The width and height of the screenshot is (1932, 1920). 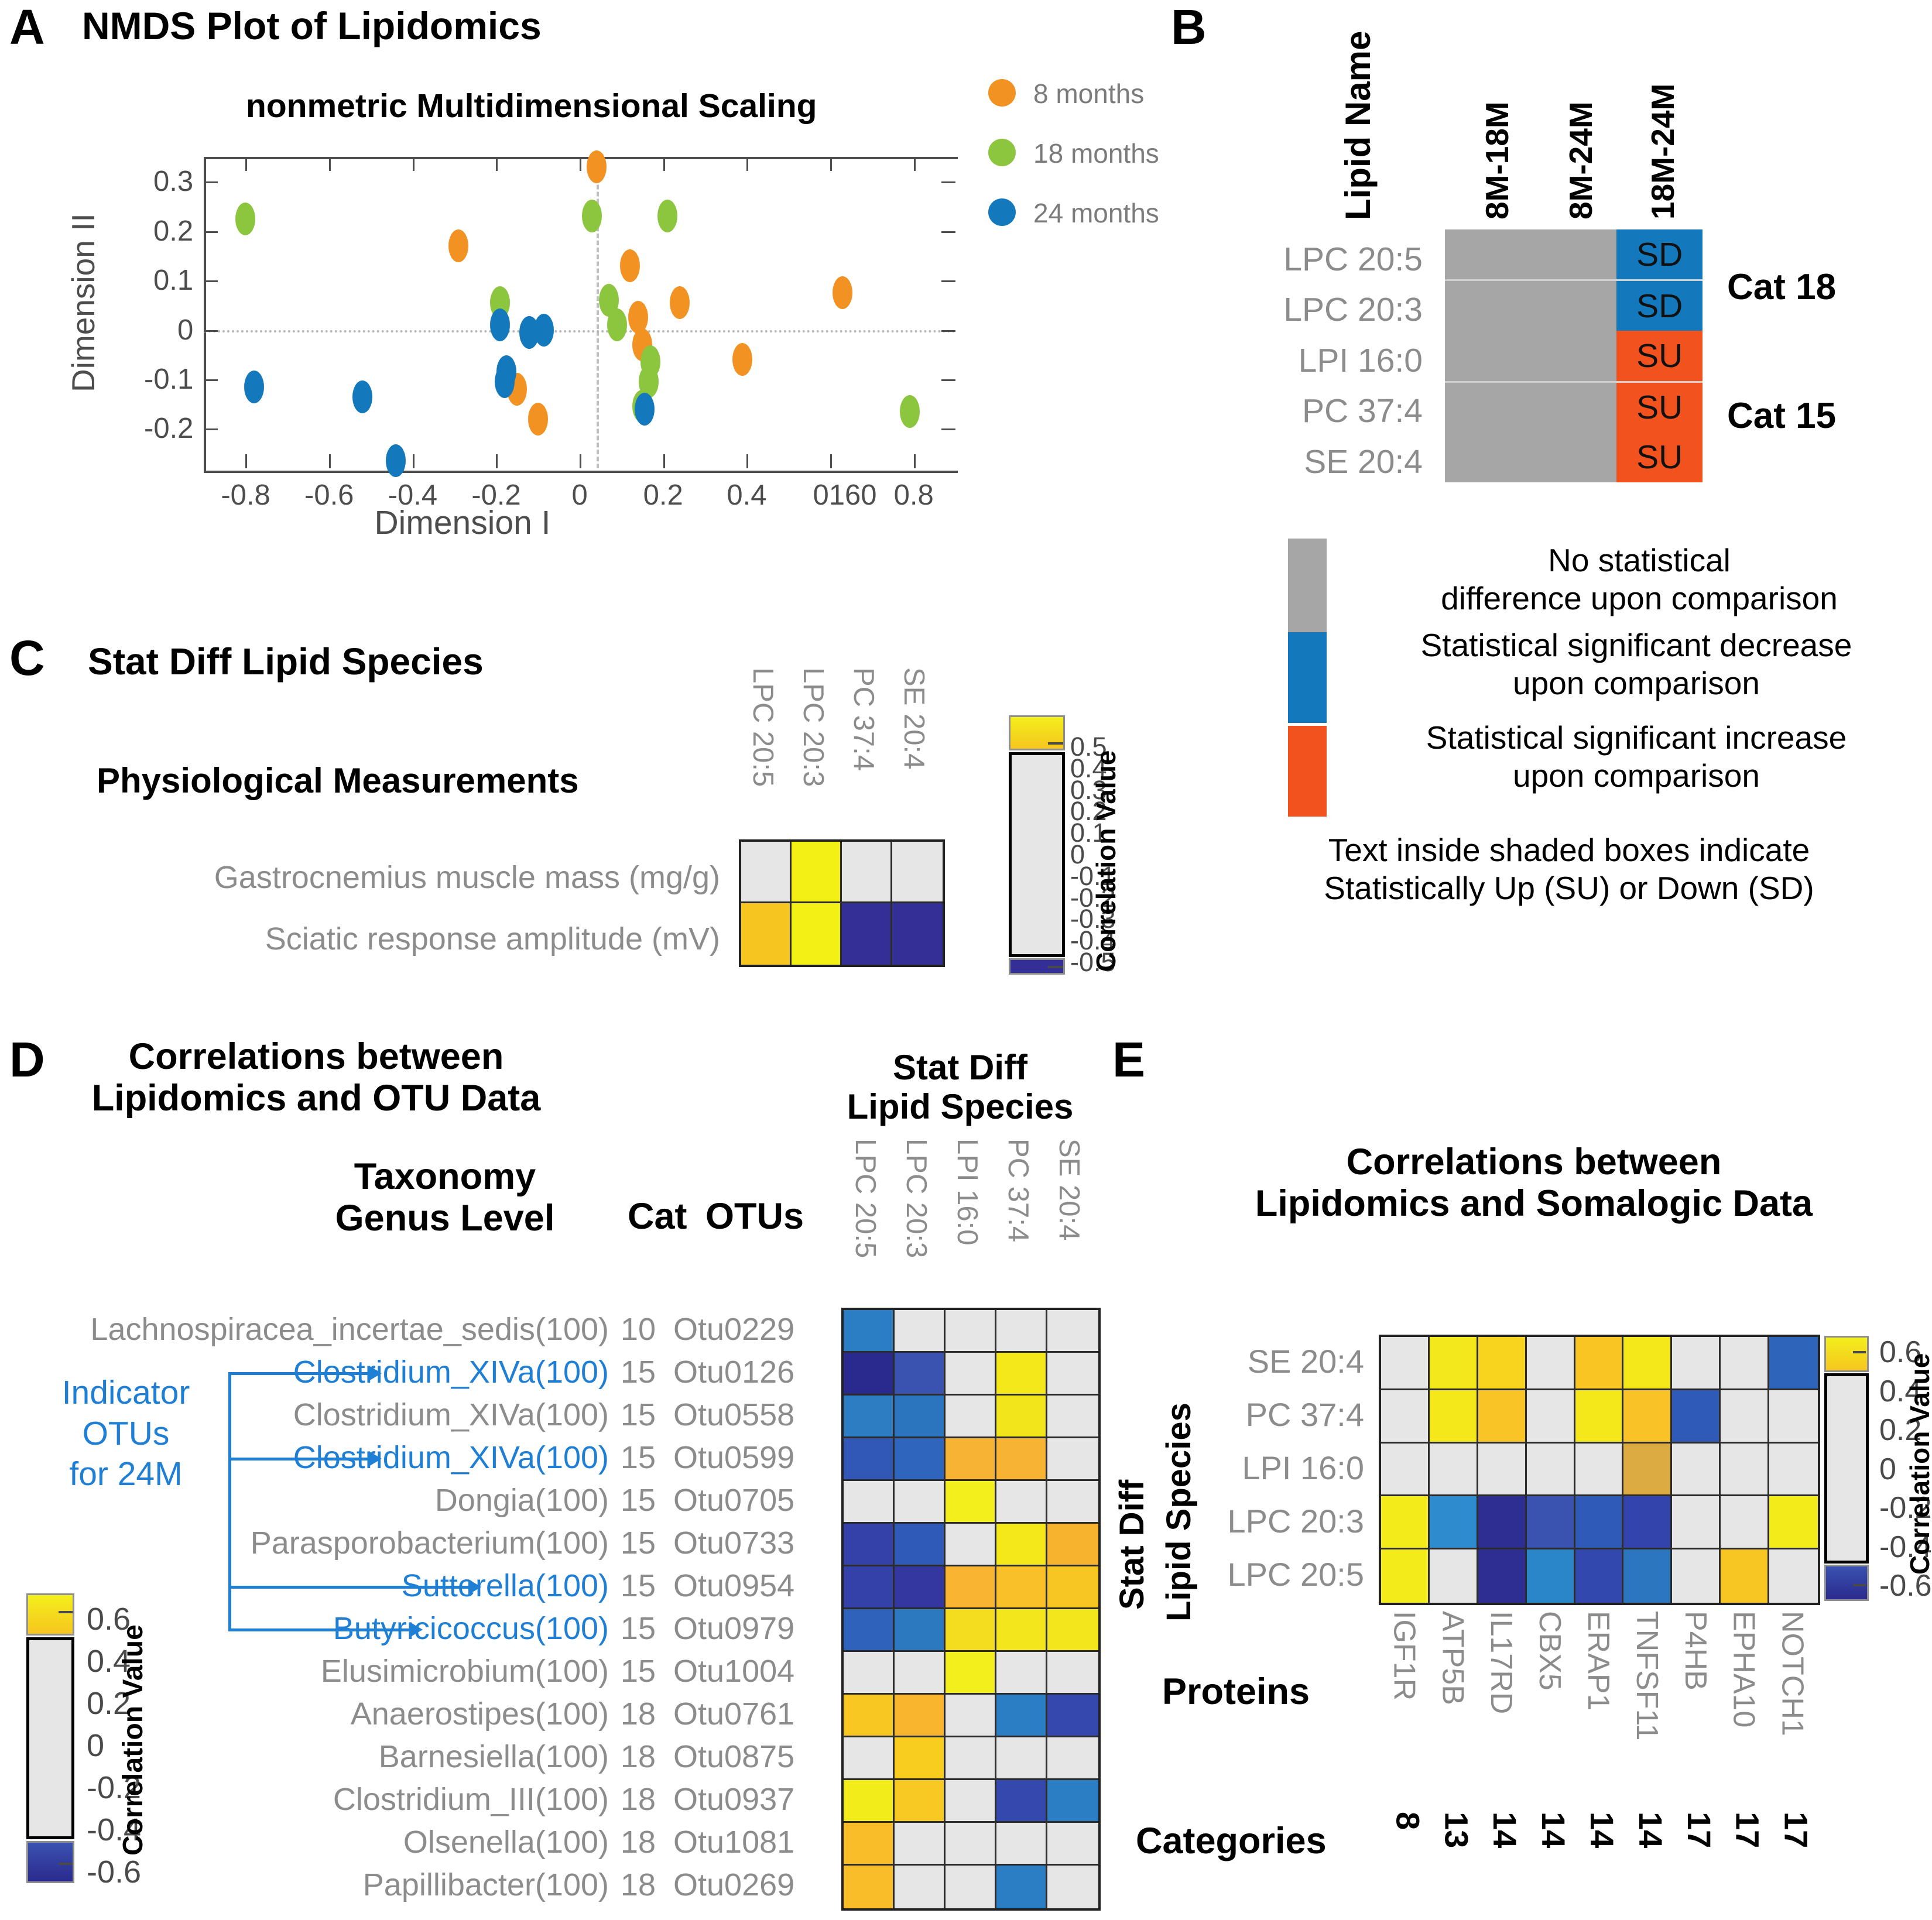 I want to click on legend-dot-18-months, so click(x=1002, y=152).